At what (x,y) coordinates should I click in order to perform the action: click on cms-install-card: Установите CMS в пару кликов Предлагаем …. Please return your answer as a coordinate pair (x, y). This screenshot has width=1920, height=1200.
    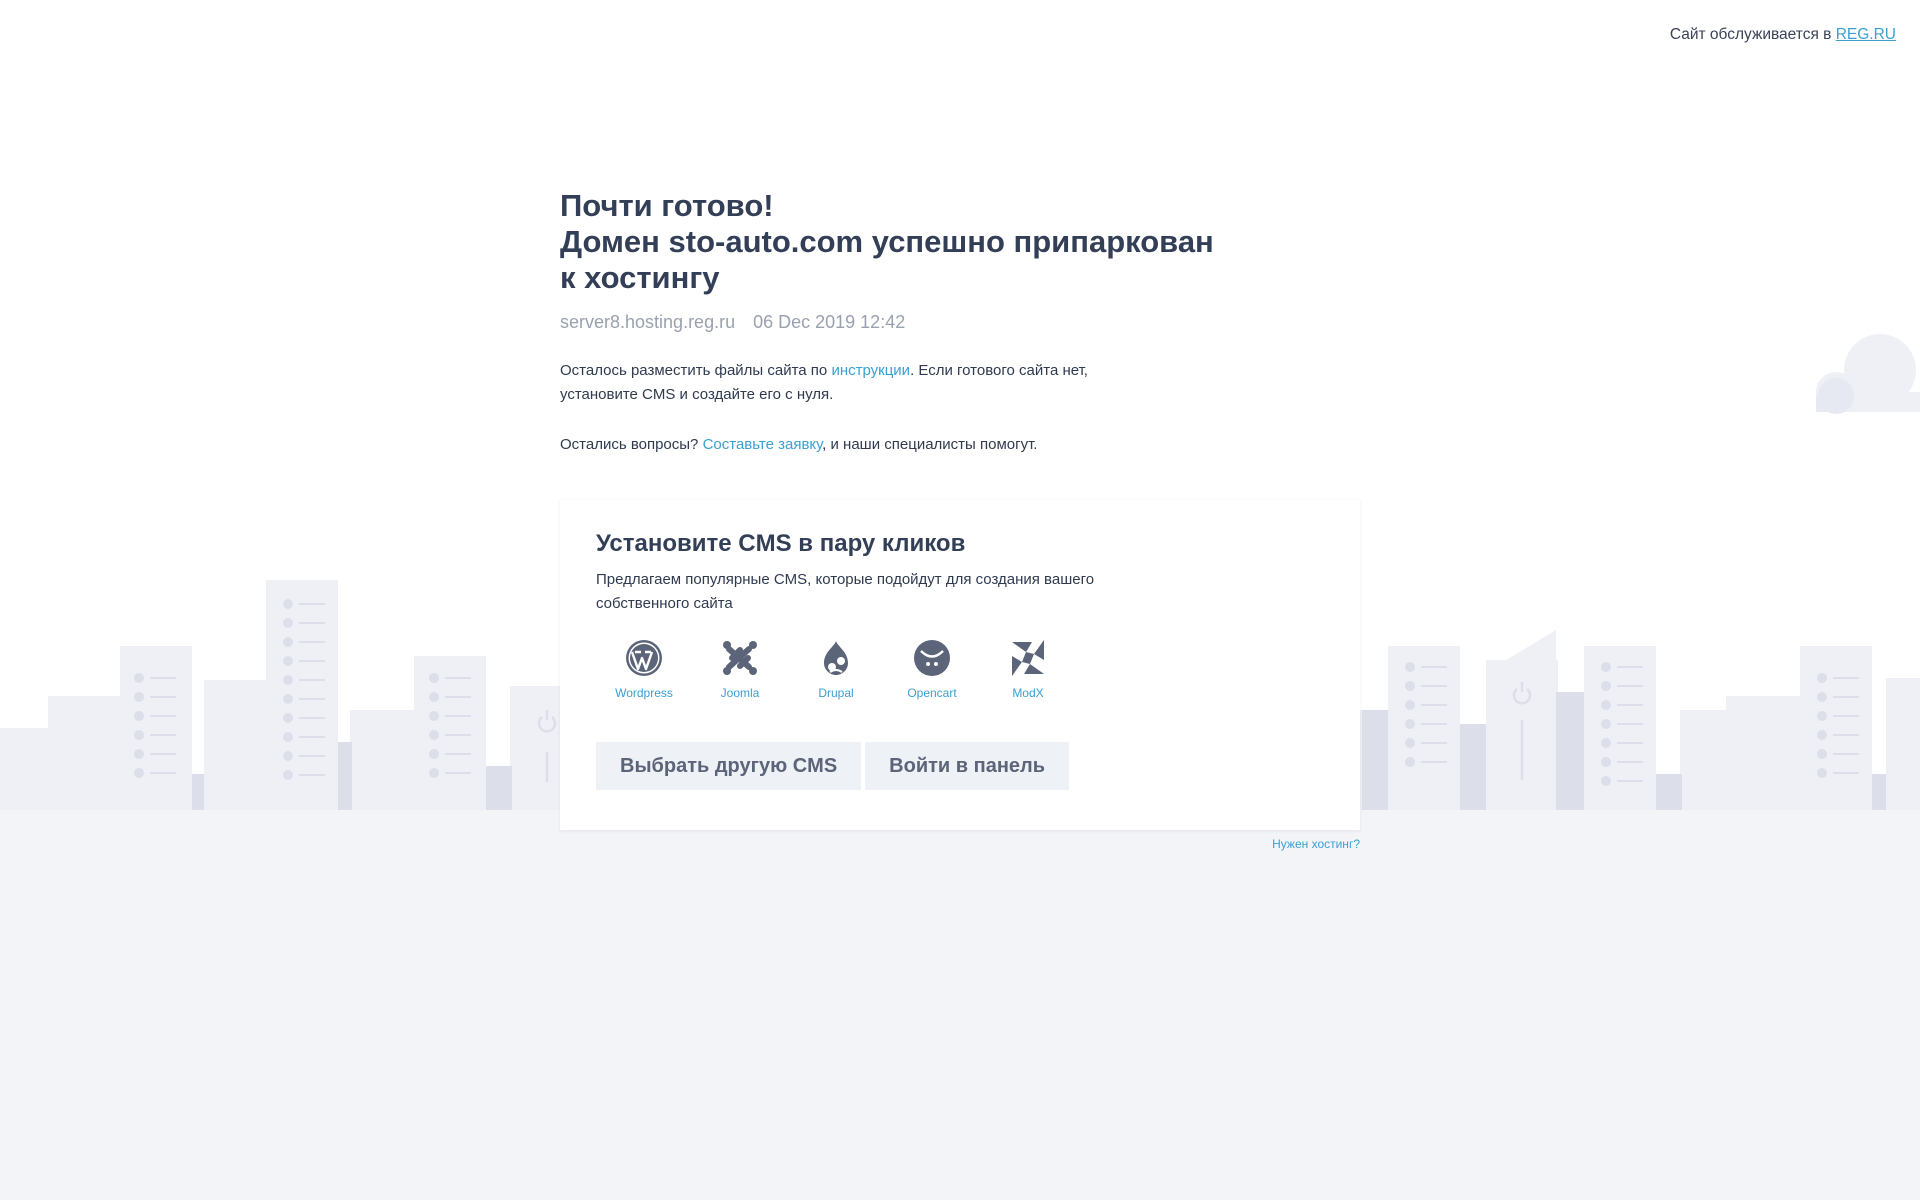
    Looking at the image, I should click on (960, 665).